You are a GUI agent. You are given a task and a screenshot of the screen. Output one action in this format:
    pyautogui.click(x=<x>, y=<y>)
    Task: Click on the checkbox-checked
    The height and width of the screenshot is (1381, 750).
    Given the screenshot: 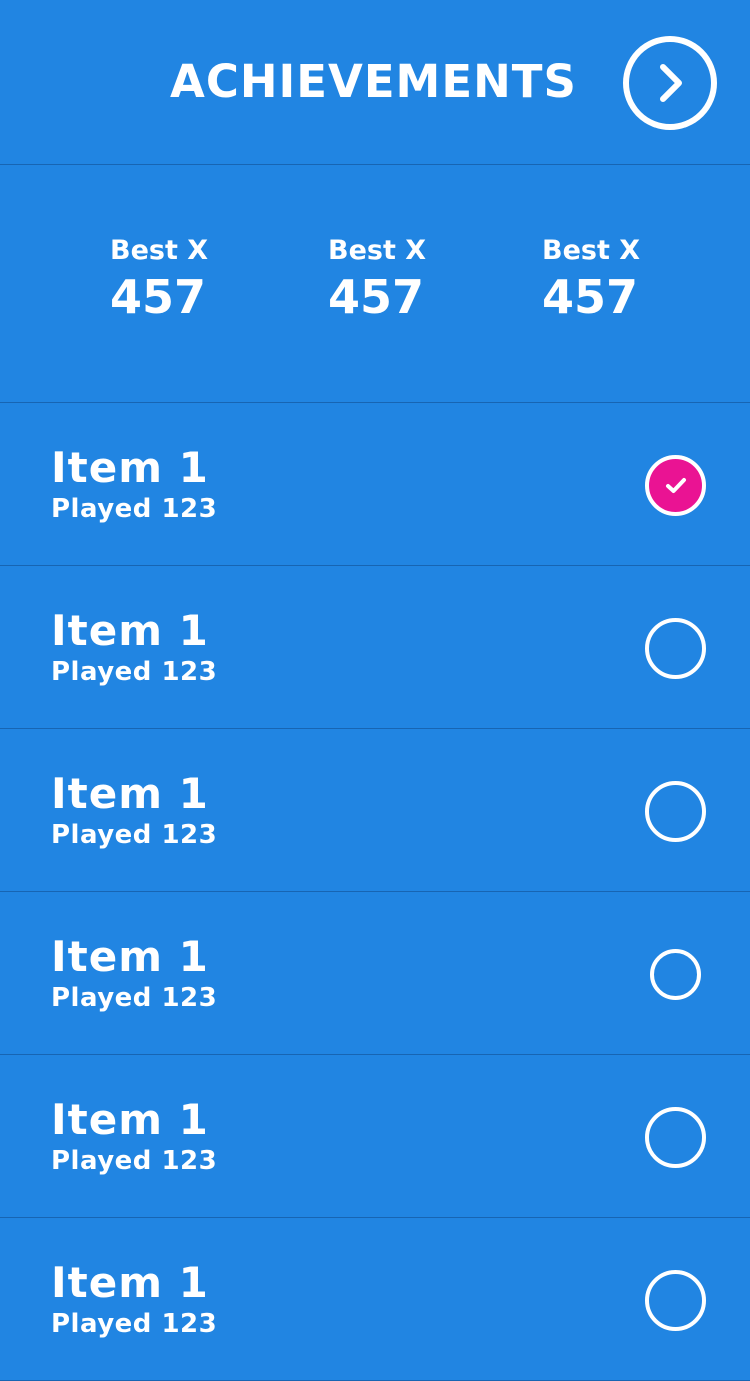 What is the action you would take?
    pyautogui.click(x=675, y=485)
    